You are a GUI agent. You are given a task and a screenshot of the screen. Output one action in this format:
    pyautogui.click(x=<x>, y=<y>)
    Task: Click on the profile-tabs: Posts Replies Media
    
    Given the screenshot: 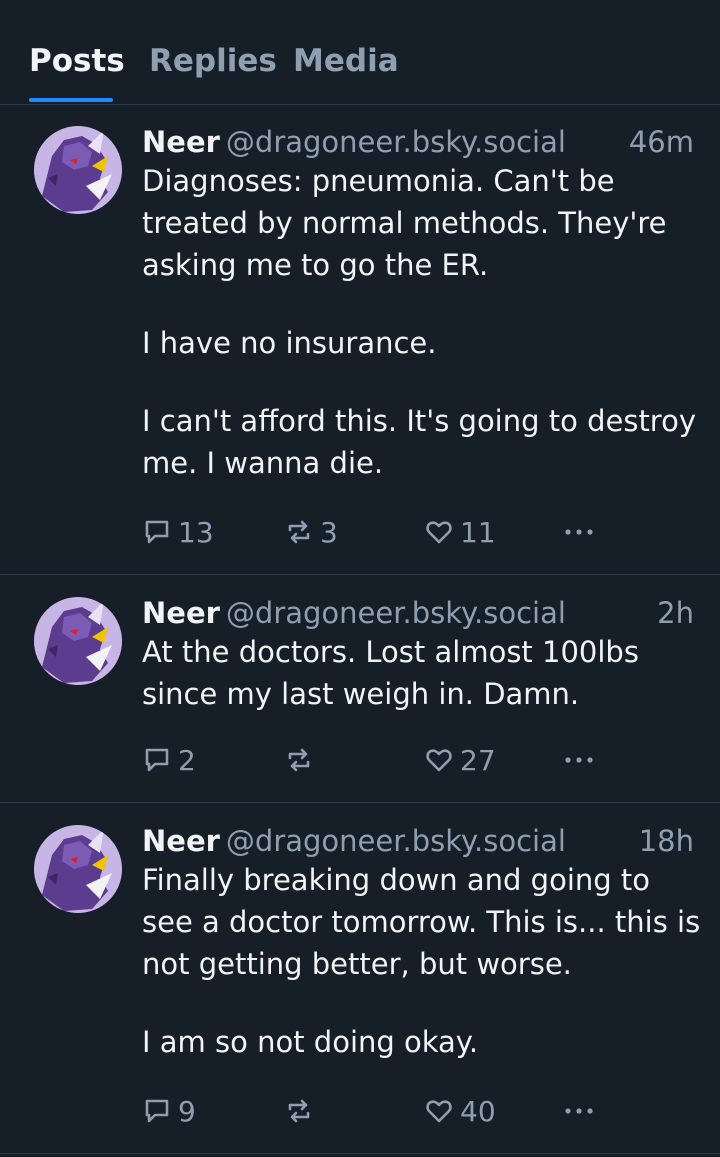 What is the action you would take?
    pyautogui.click(x=360, y=52)
    